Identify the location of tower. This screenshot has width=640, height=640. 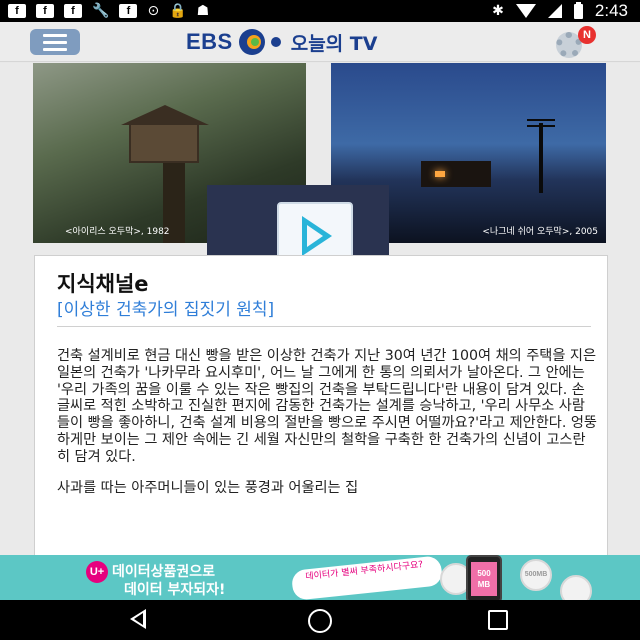
(541, 158).